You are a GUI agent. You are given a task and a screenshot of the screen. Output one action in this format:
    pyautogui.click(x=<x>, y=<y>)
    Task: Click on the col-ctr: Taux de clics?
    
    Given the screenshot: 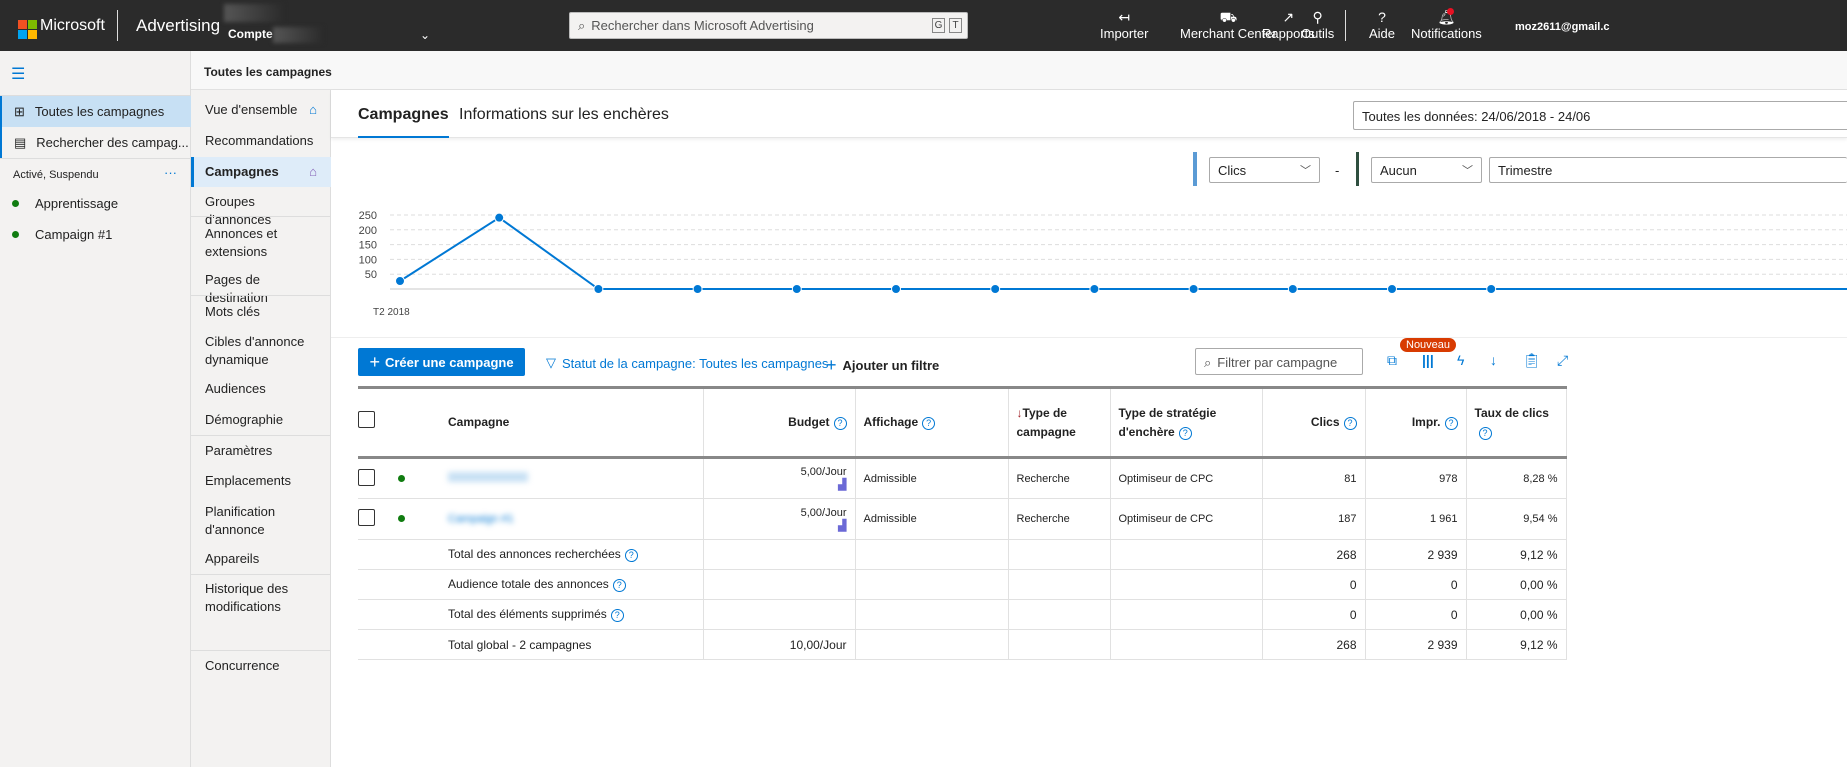 What is the action you would take?
    pyautogui.click(x=1516, y=422)
    